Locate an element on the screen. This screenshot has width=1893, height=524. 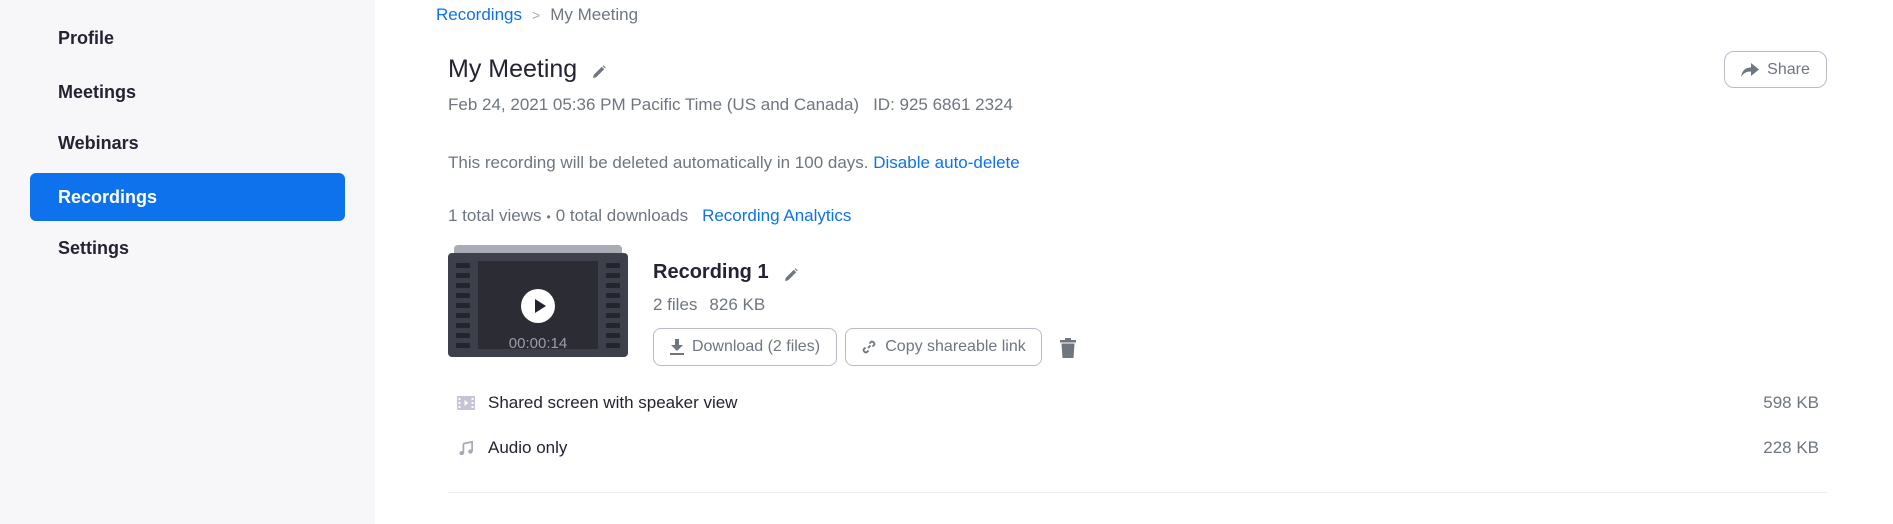
recording-title-row: Recording 1 is located at coordinates (726, 272).